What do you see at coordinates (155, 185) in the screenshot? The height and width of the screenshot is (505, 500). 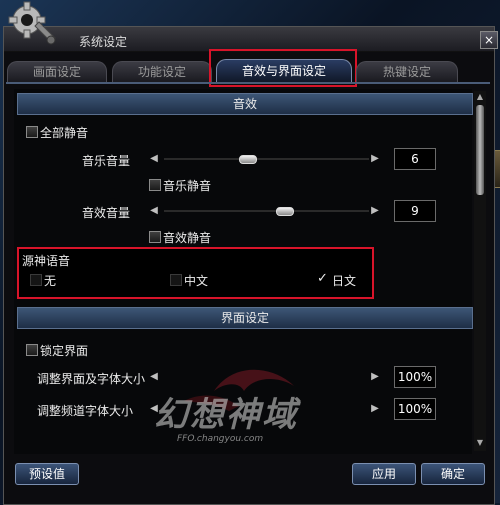 I see `music-mute-checkbox` at bounding box center [155, 185].